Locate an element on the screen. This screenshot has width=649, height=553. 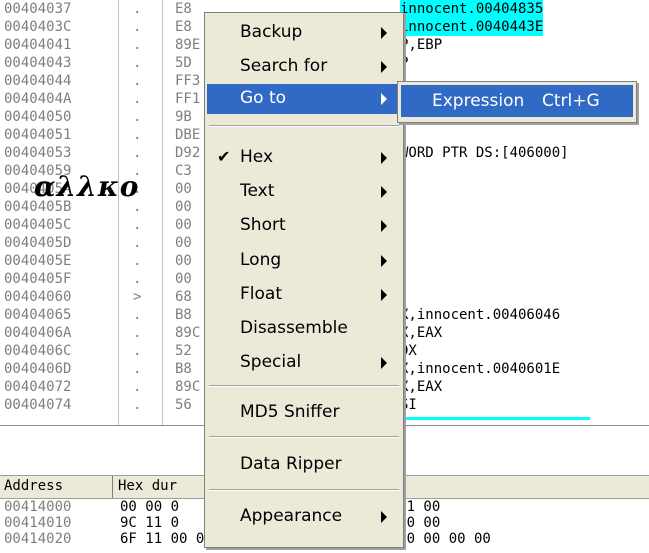
hex-dump-column-header: Hex dur is located at coordinates (147, 486).